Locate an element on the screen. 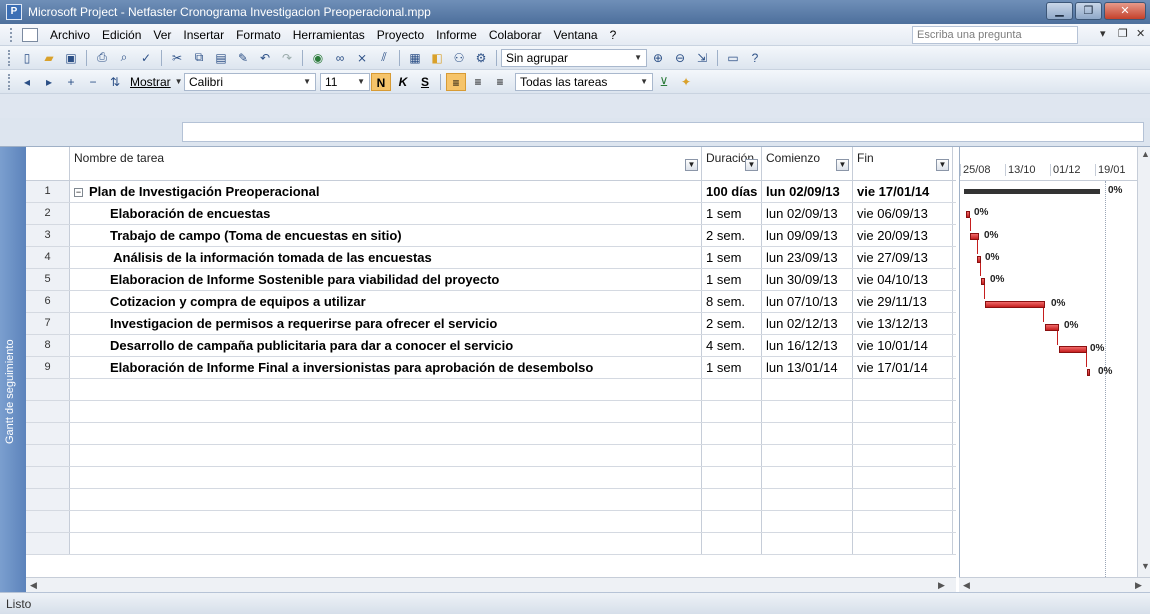  autofilter-icon: ⊻ is located at coordinates (664, 82).